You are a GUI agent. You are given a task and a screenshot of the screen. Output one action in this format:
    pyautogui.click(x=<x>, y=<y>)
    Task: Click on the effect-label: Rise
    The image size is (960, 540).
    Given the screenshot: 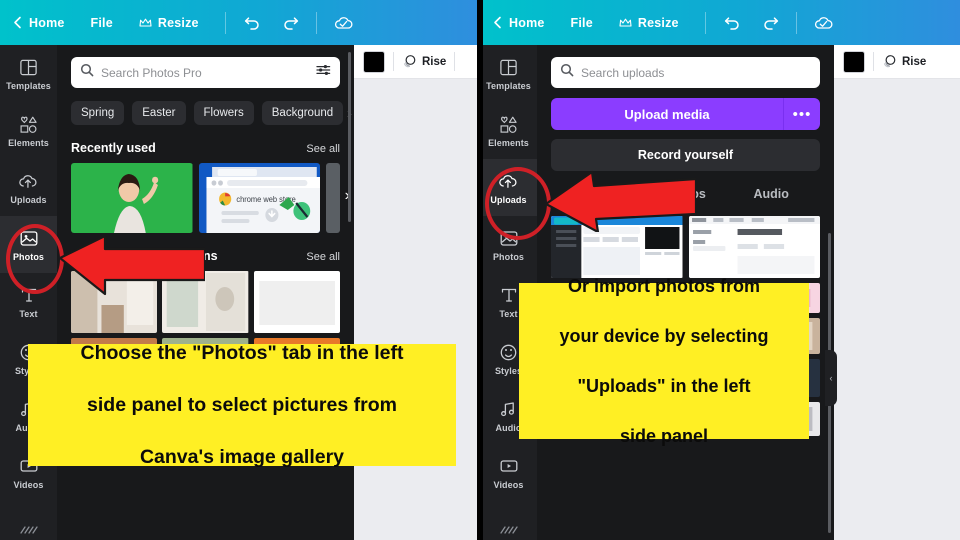 What is the action you would take?
    pyautogui.click(x=914, y=61)
    